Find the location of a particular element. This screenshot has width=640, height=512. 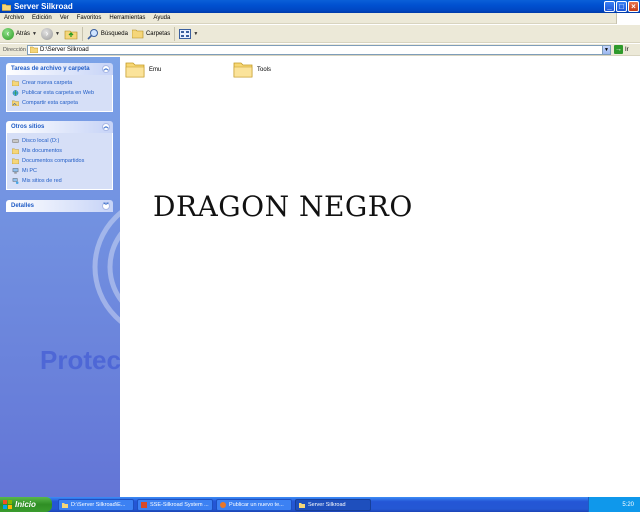

forward-button: › ▼ is located at coordinates (50, 34).